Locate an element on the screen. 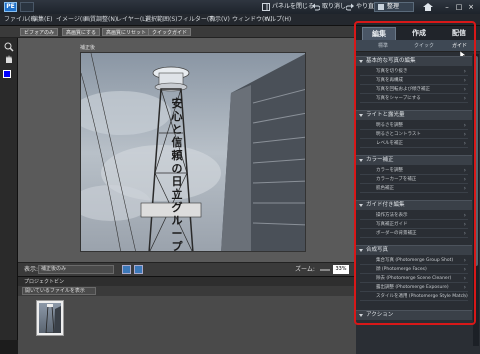  view-label: 表示: is located at coordinates (31, 269).